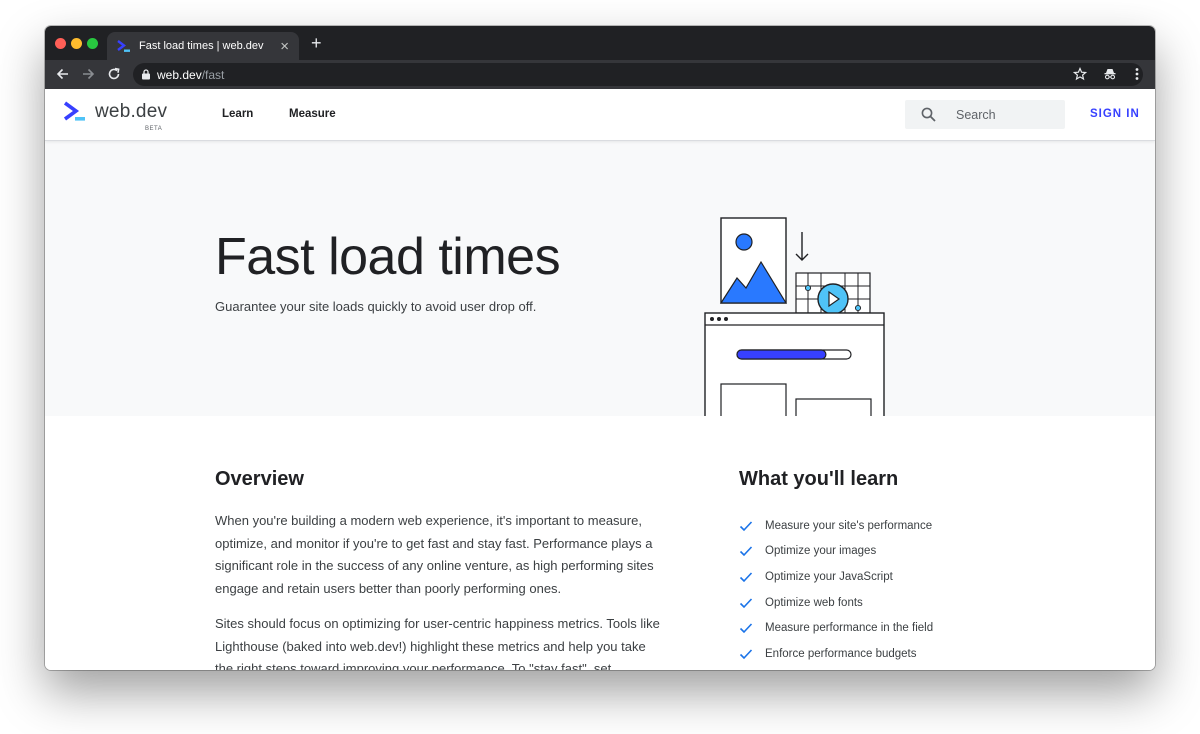  What do you see at coordinates (781, 354) in the screenshot?
I see `loading-progress-bar` at bounding box center [781, 354].